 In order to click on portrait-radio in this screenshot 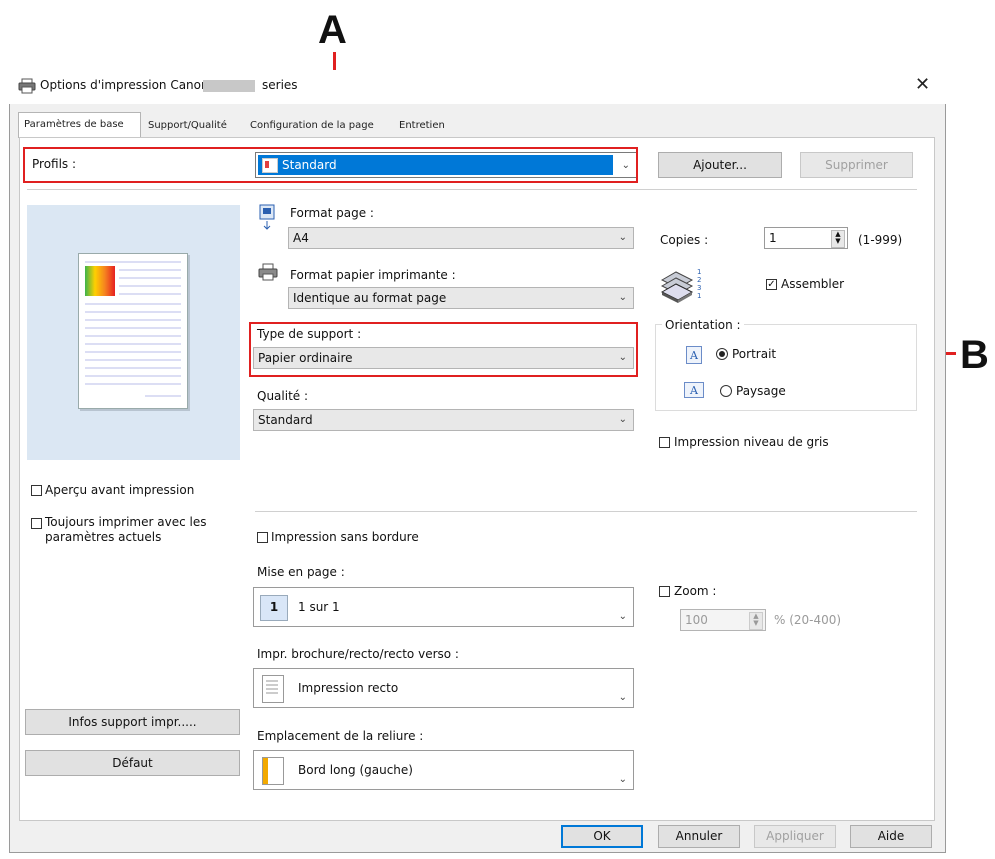, I will do `click(722, 354)`.